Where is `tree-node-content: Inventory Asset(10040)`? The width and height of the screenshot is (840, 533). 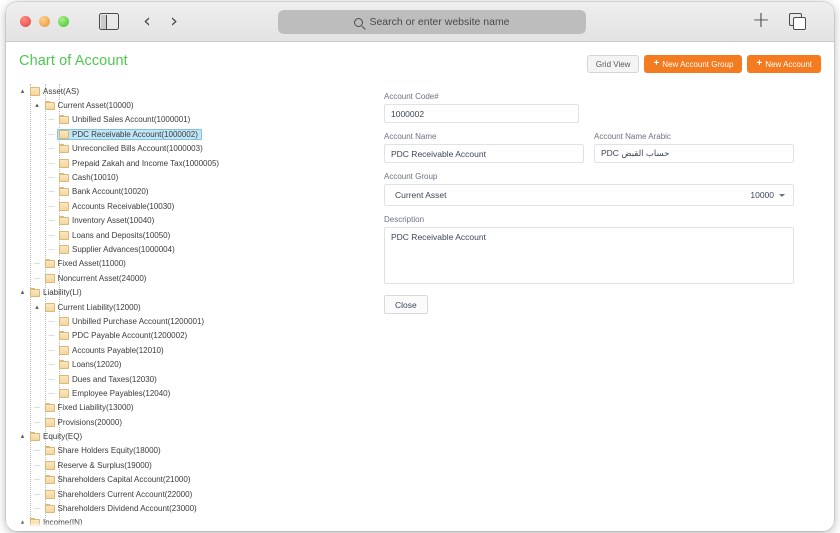
tree-node-content: Inventory Asset(10040) is located at coordinates (107, 220).